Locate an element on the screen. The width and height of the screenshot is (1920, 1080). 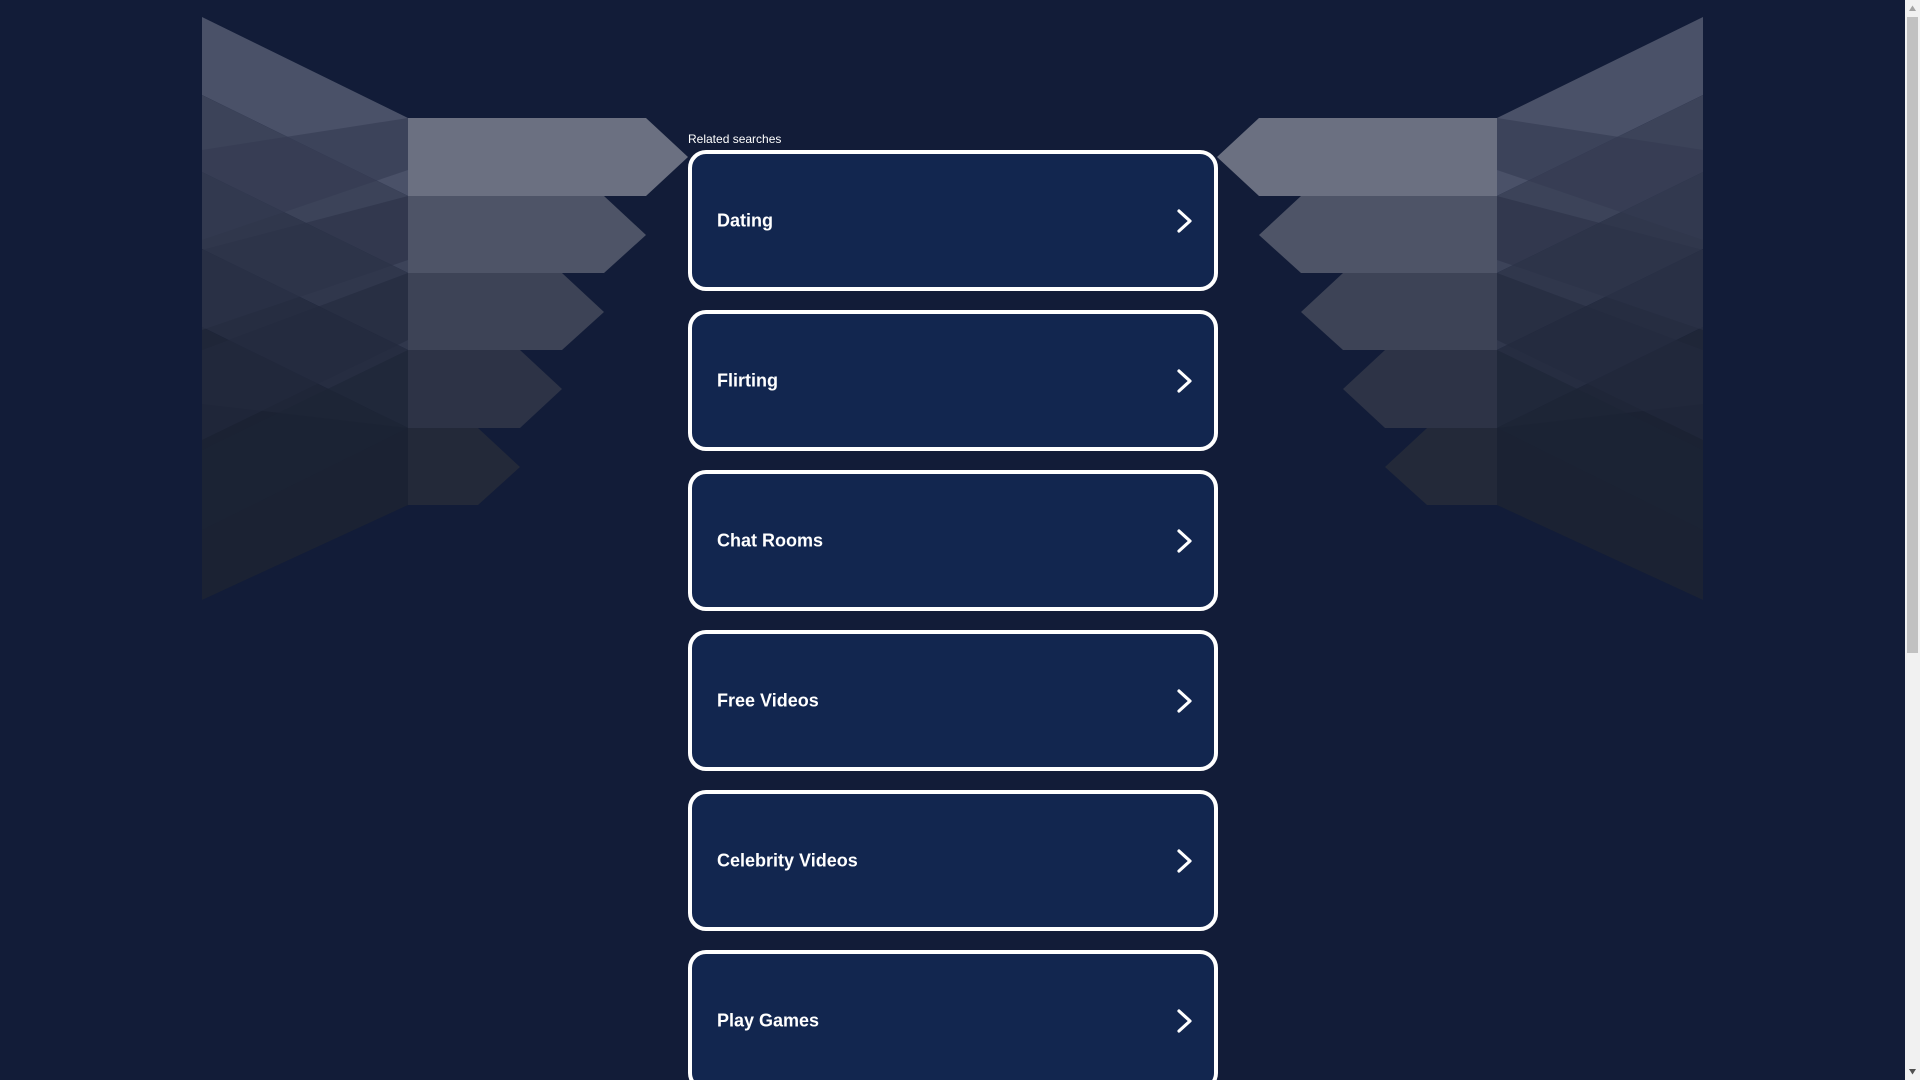
result-label: Dating is located at coordinates (745, 220).